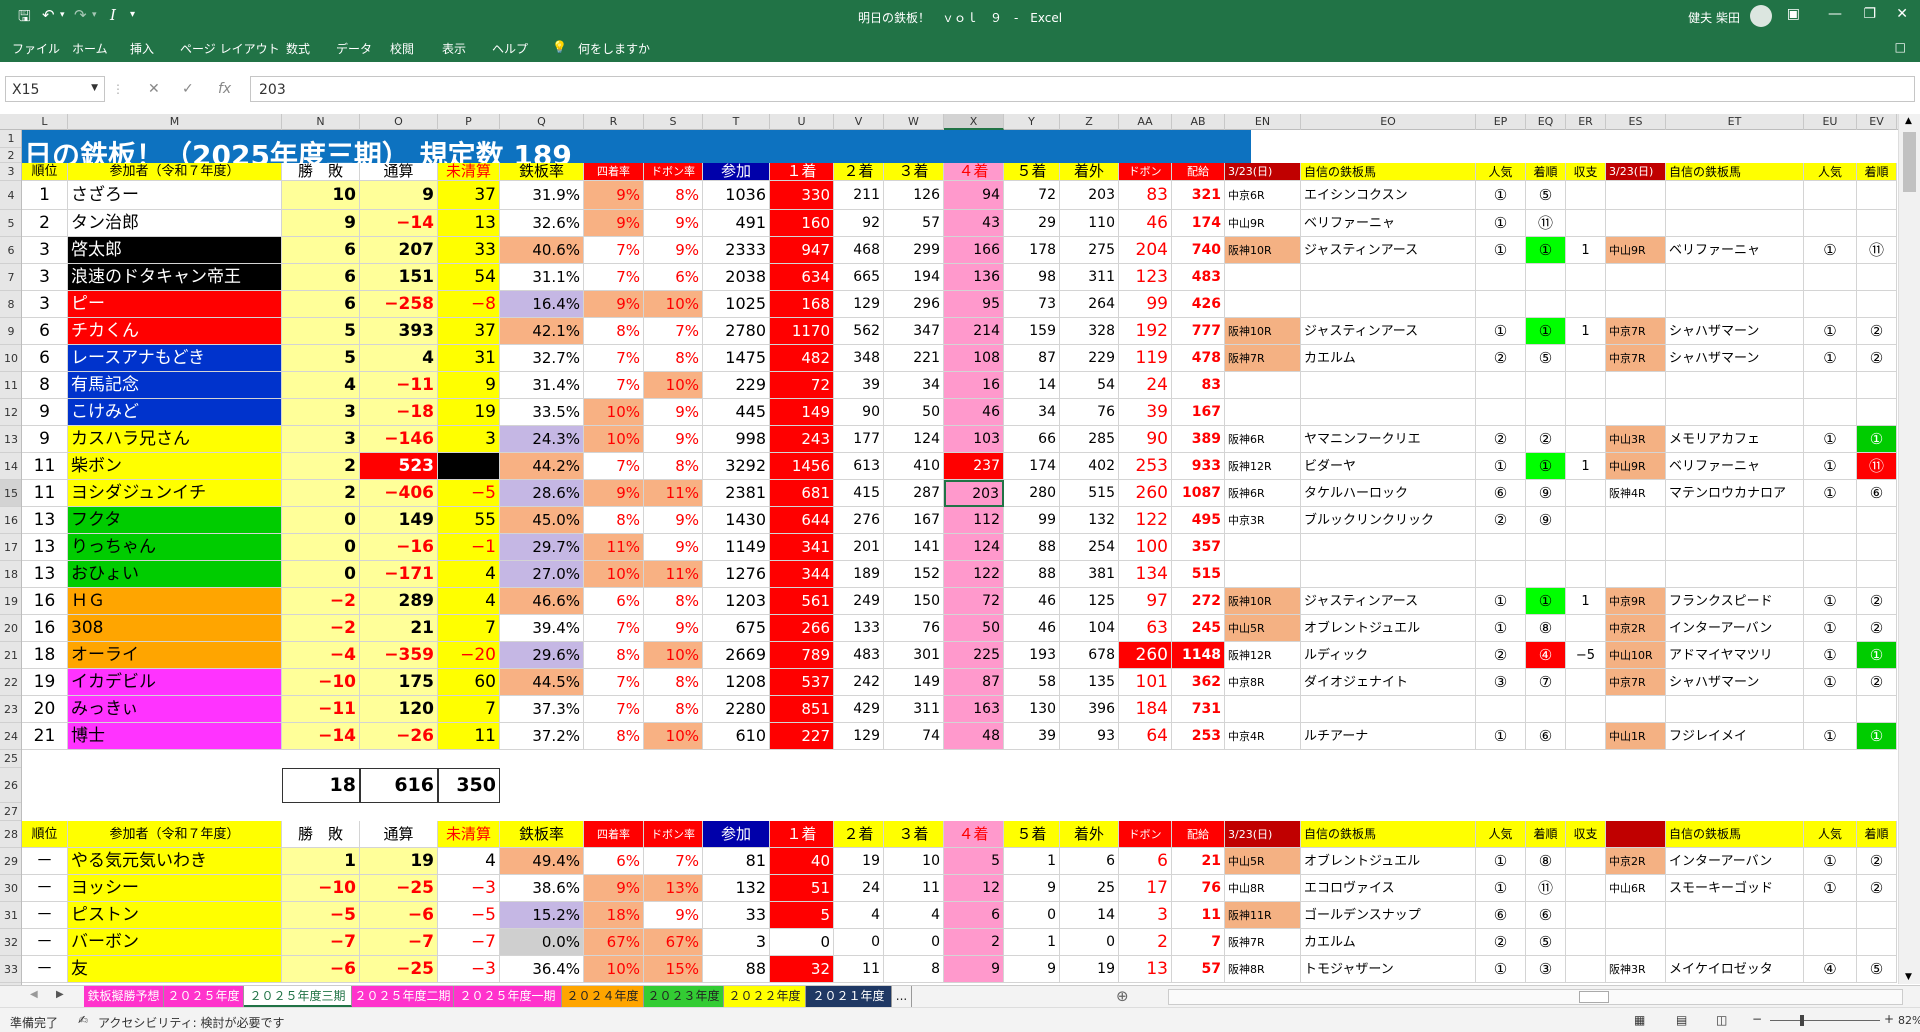  Describe the element at coordinates (1388, 223) in the screenshot. I see `cell-eo: ベリファーニャ` at that location.